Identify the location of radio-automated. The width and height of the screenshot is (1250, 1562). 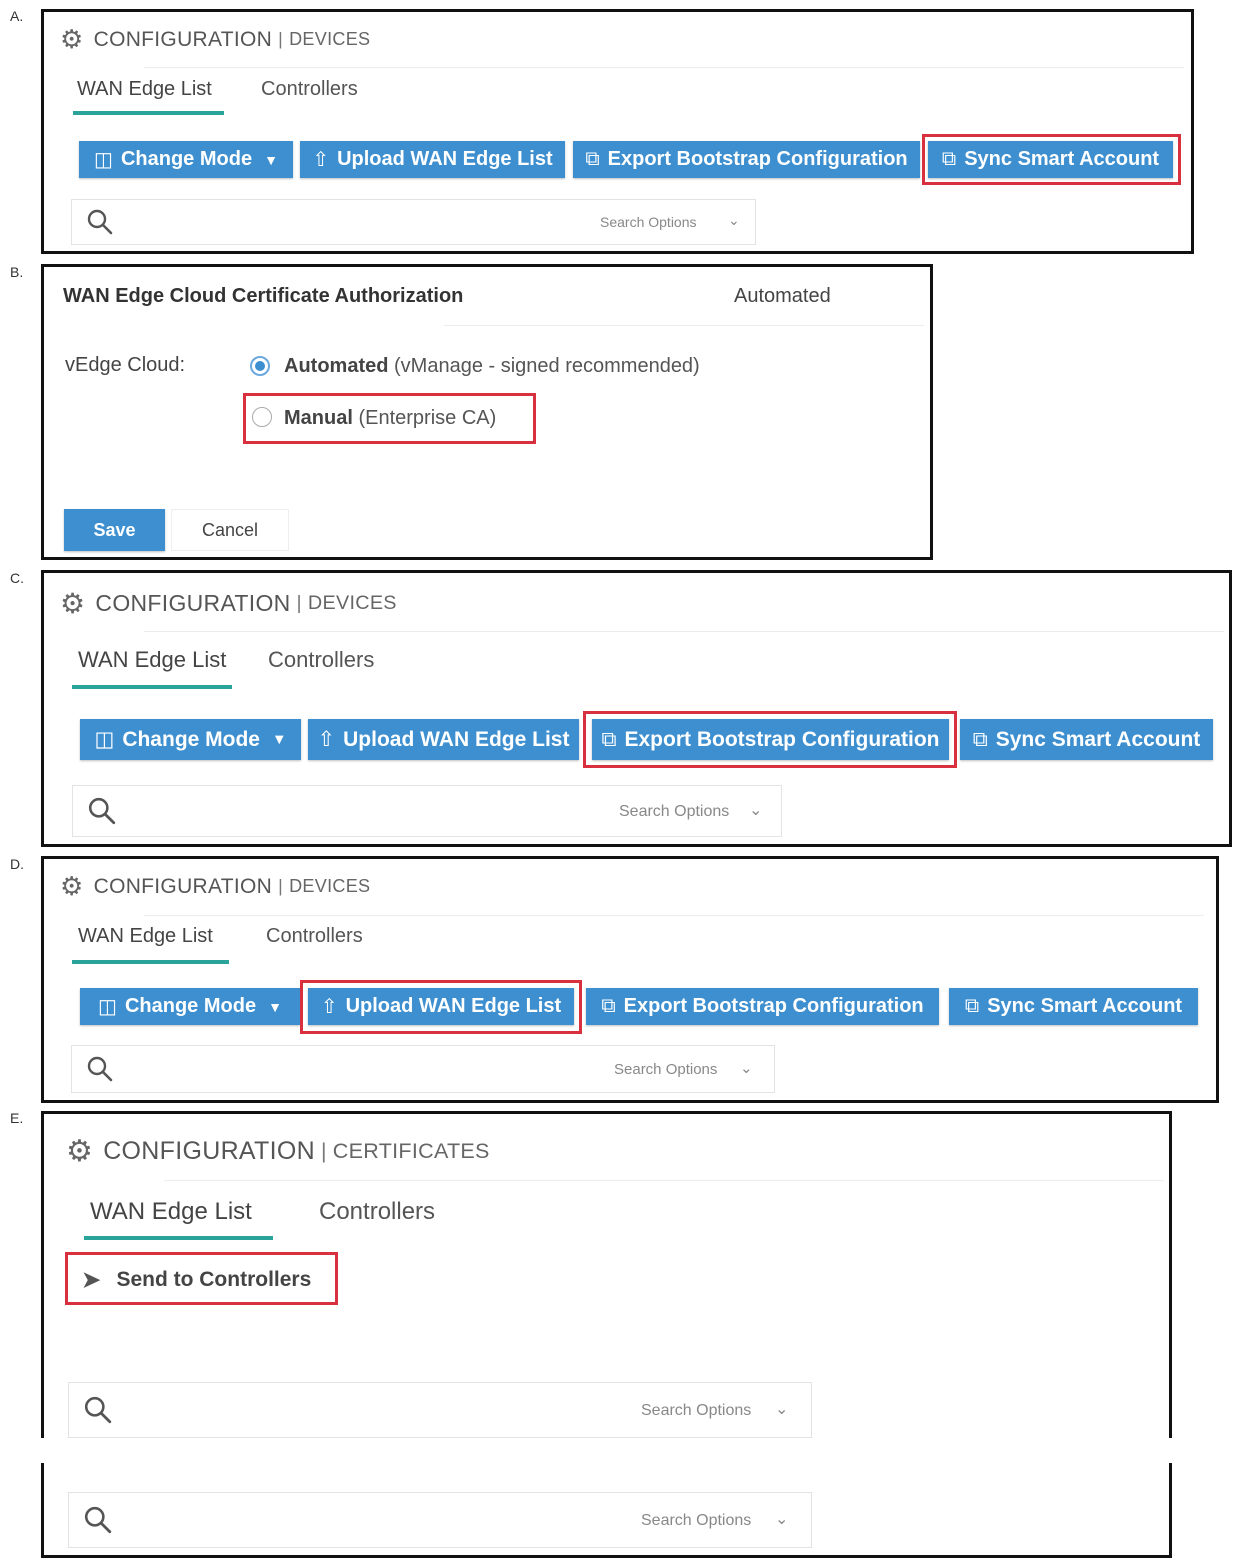
(260, 366).